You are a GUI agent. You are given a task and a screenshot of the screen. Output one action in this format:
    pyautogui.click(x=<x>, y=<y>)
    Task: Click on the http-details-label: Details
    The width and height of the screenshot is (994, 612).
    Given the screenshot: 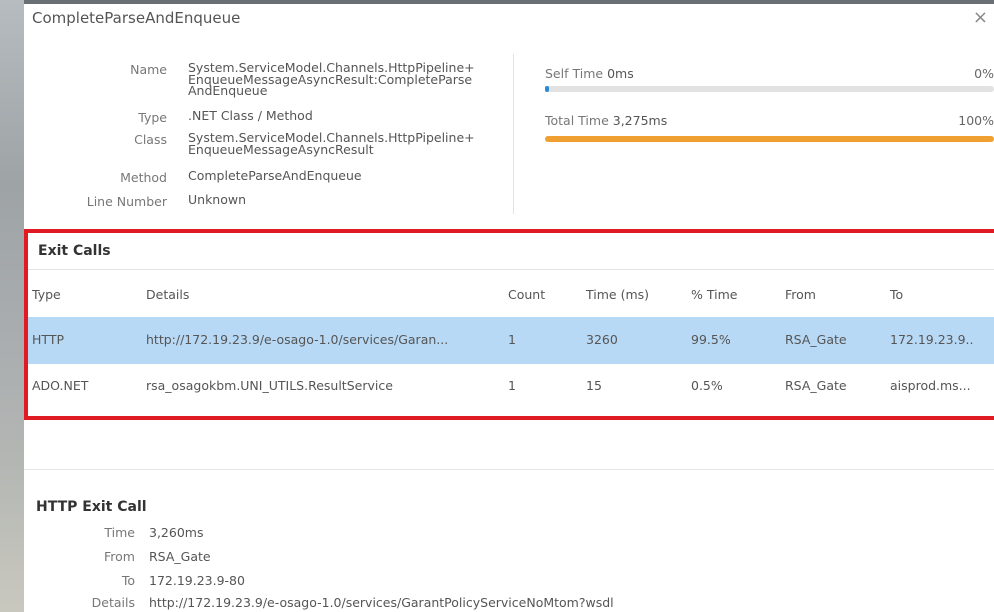 What is the action you would take?
    pyautogui.click(x=113, y=602)
    